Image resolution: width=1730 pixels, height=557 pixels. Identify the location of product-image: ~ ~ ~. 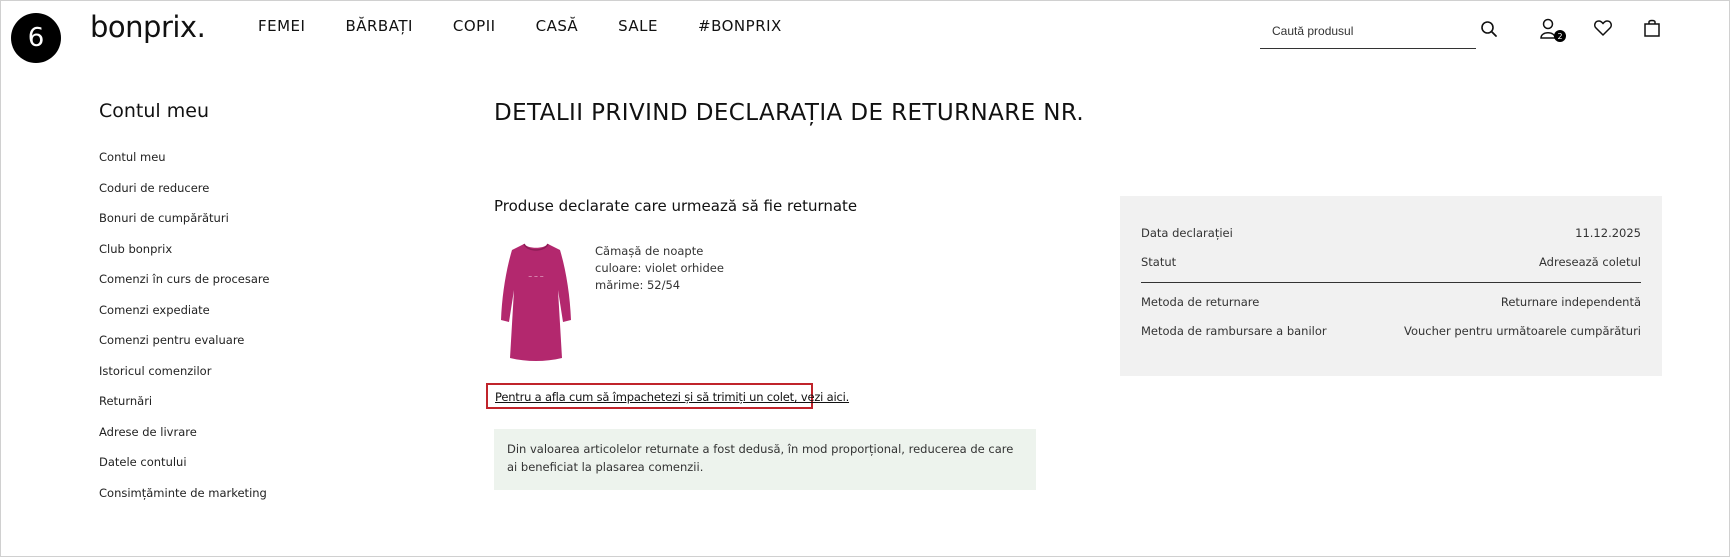
(536, 301).